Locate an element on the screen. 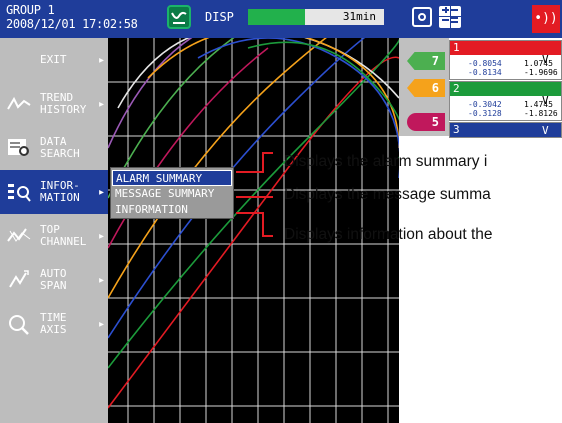 This screenshot has width=562, height=423. datetime: 2008/12/01 17:02:58 is located at coordinates (72, 24).